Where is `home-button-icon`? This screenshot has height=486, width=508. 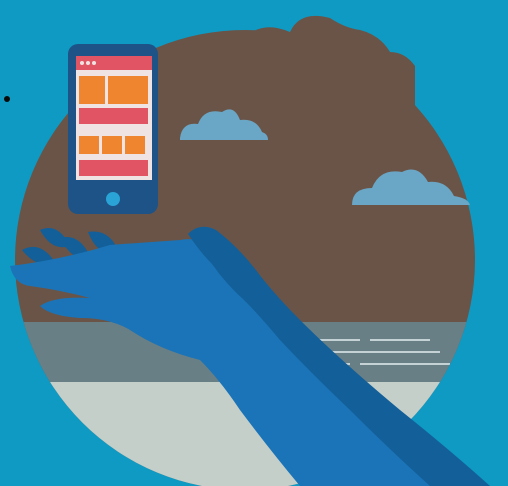 home-button-icon is located at coordinates (113, 199).